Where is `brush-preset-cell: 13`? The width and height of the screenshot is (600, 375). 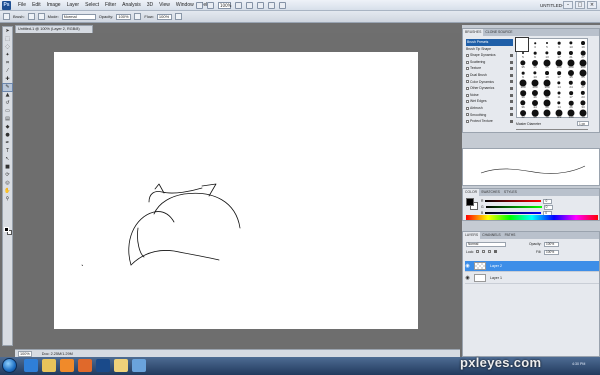
brush-preset-cell: 13 is located at coordinates (535, 74).